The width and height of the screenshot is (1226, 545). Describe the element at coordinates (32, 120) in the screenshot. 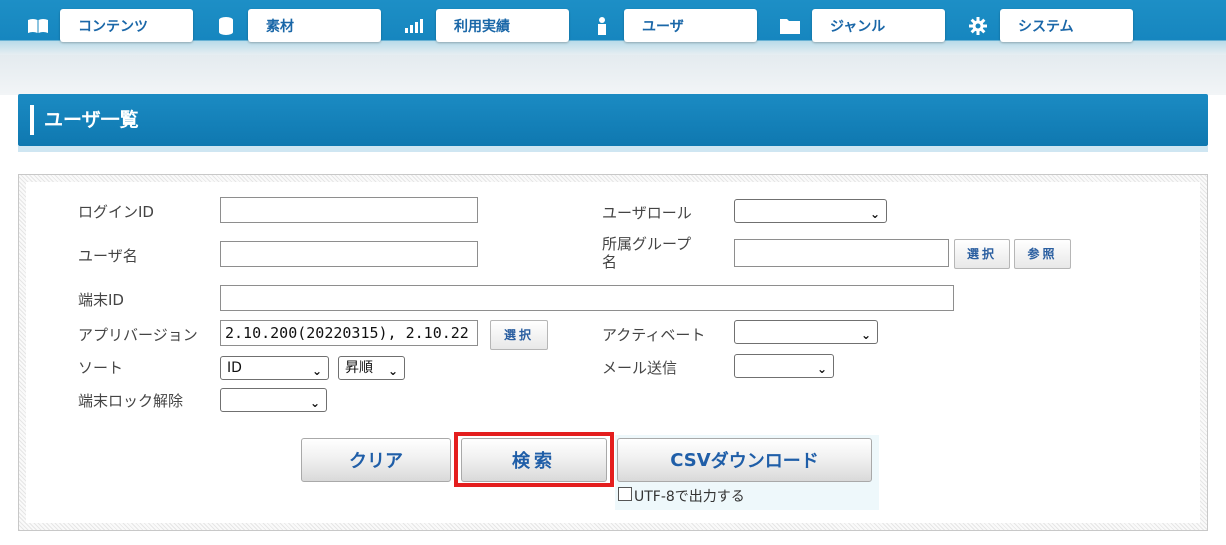

I see `title-accent` at that location.